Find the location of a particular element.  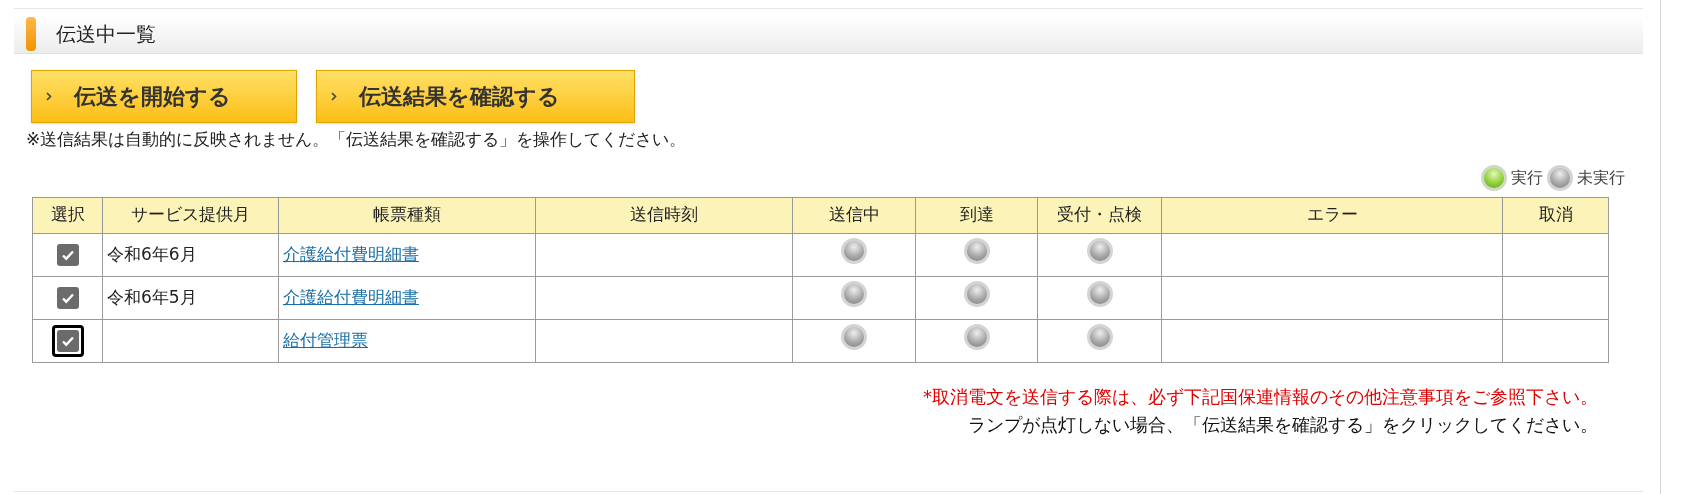

form-link: 給付管理票 is located at coordinates (325, 339).